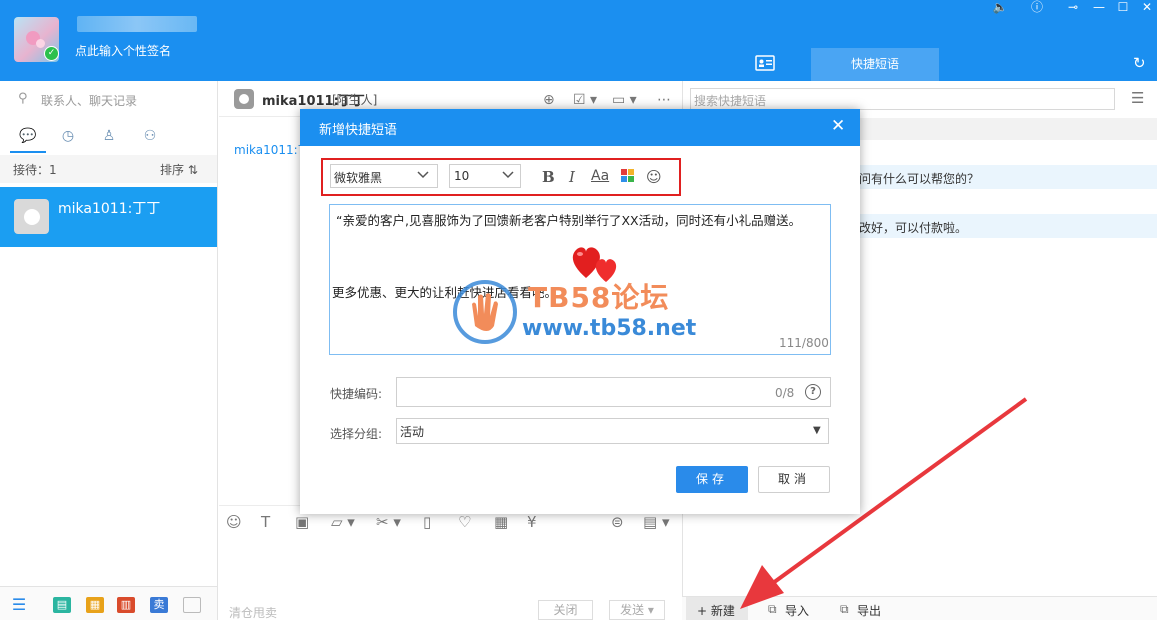 The height and width of the screenshot is (620, 1157). Describe the element at coordinates (51, 53) in the screenshot. I see `online-status-icon: ✓` at that location.